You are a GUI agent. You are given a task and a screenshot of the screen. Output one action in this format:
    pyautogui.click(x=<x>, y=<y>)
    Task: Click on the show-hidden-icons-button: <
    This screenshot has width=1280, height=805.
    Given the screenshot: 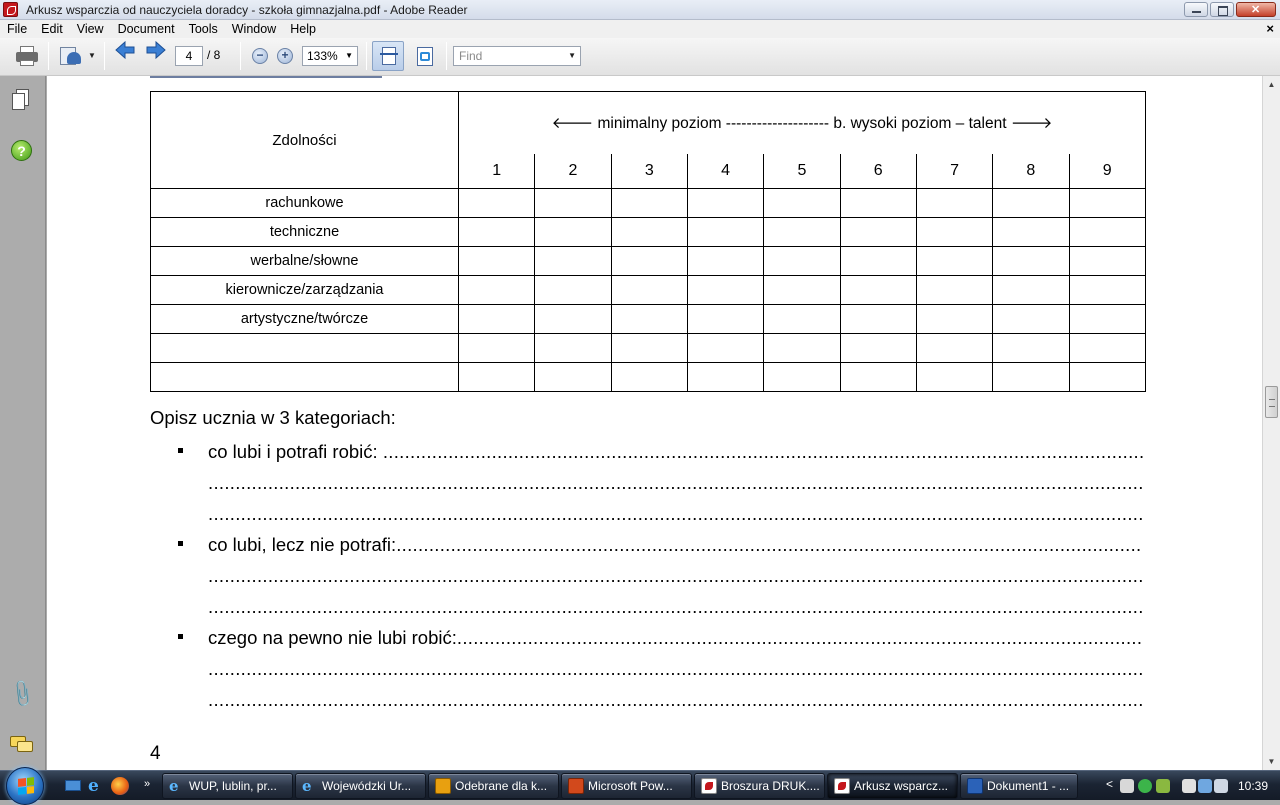 What is the action you would take?
    pyautogui.click(x=1109, y=784)
    